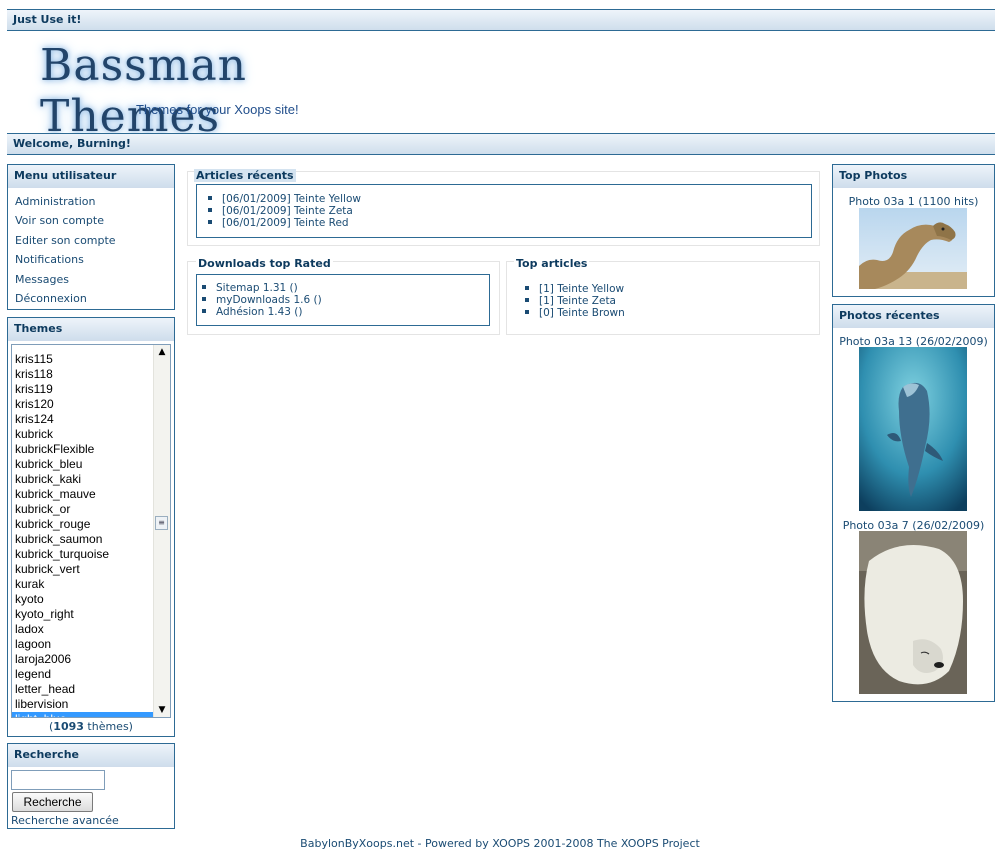 This screenshot has width=1000, height=862. I want to click on theme-option: kris124, so click(83, 419).